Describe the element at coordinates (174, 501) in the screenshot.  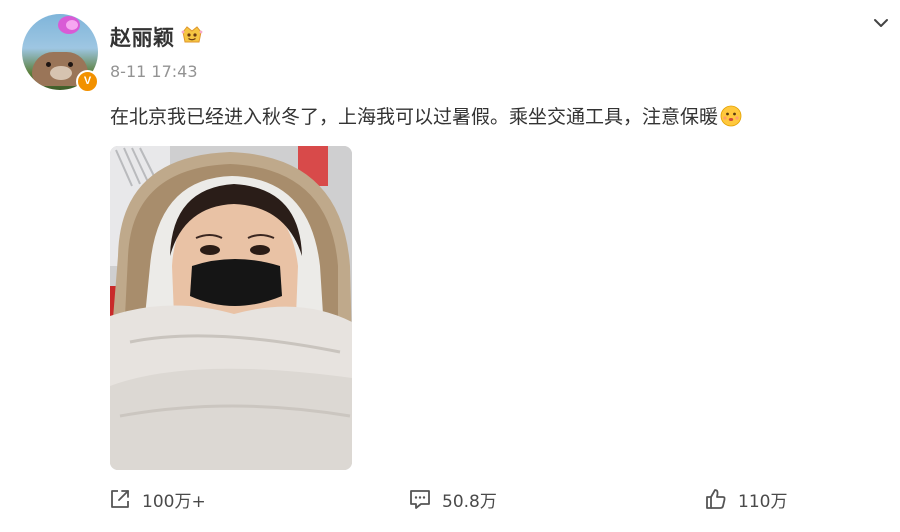
I see `repost-count: 100万+` at that location.